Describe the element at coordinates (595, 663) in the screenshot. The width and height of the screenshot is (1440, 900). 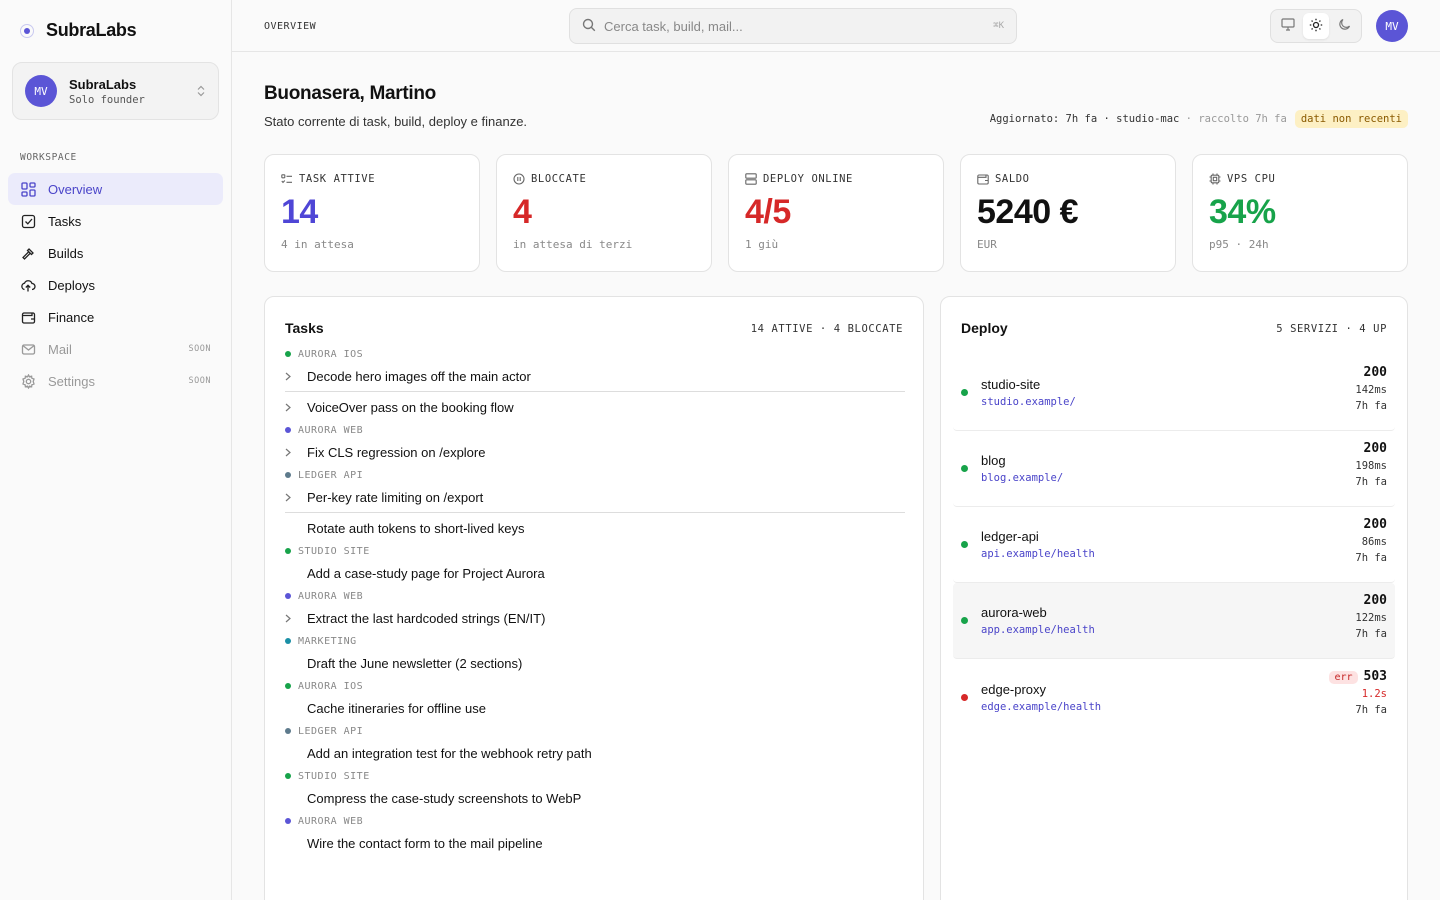
I see `task-row: Draft the June newsletter (2 sections)` at that location.